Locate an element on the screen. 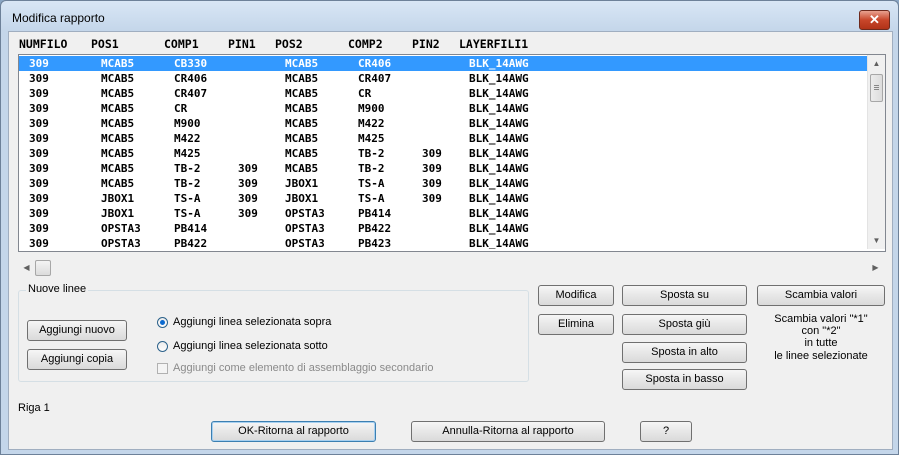 Image resolution: width=899 pixels, height=455 pixels. table-row: 309 MCAB5 TB-2 309 JBOX1 TS-A 309 BLK_14AWG is located at coordinates (443, 183).